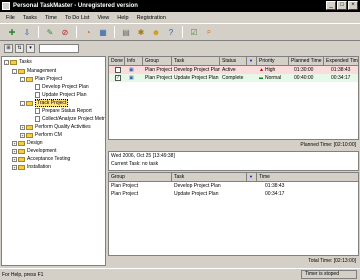 This screenshot has width=360, height=280. Describe the element at coordinates (30, 18) in the screenshot. I see `menu-tasks: Tasks` at that location.